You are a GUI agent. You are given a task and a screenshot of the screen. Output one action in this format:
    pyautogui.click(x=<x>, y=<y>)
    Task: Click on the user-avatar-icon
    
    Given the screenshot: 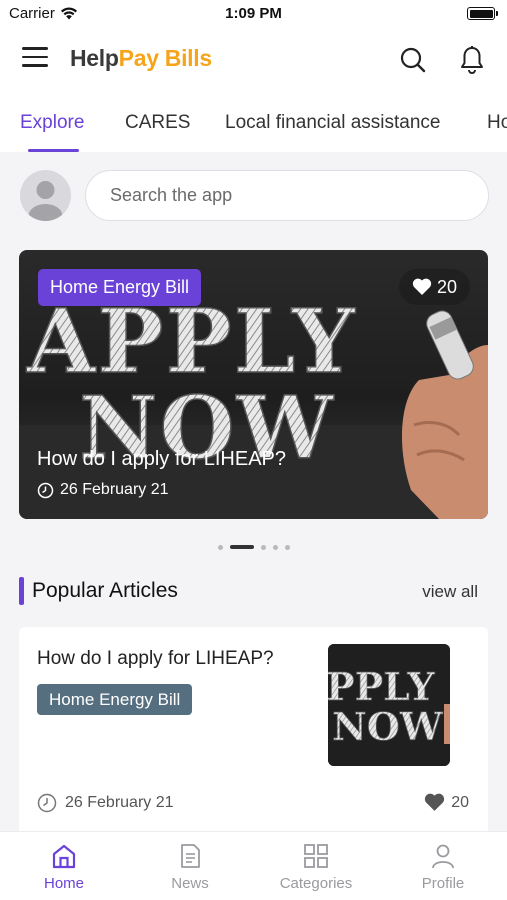 What is the action you would take?
    pyautogui.click(x=45, y=201)
    